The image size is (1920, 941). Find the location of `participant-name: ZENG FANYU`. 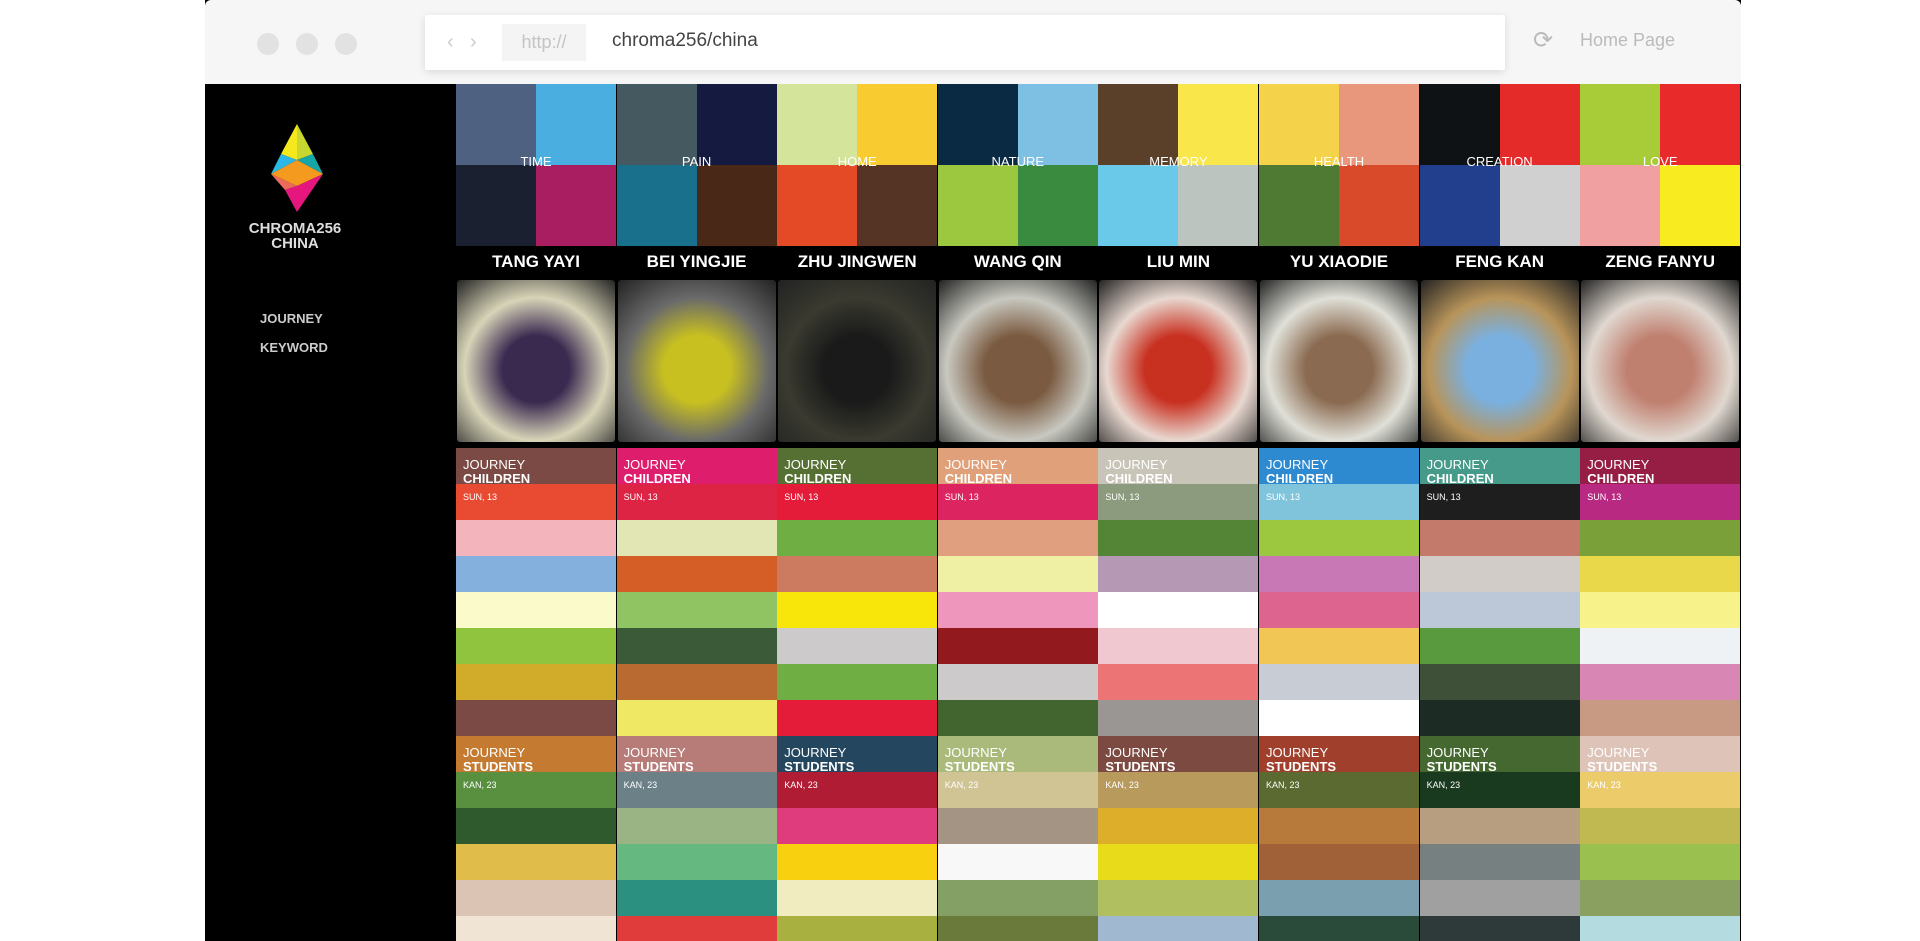

participant-name: ZENG FANYU is located at coordinates (1660, 262).